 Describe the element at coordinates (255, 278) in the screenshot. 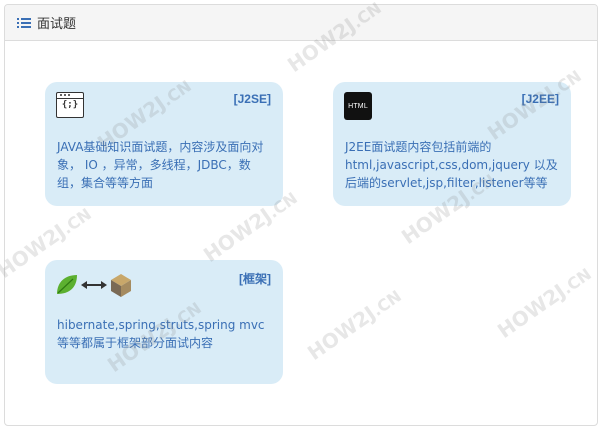

I see `card-tag: [框架]` at that location.